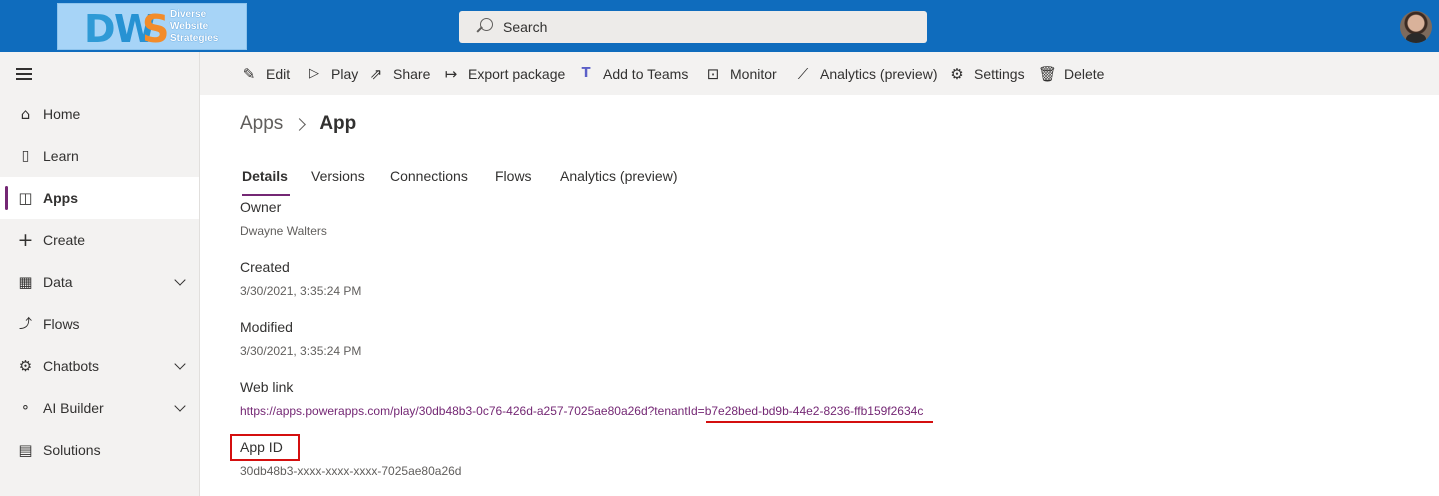 Image resolution: width=1439 pixels, height=496 pixels. Describe the element at coordinates (99, 156) in the screenshot. I see `sidebar-item-learn: ▯ Learn` at that location.